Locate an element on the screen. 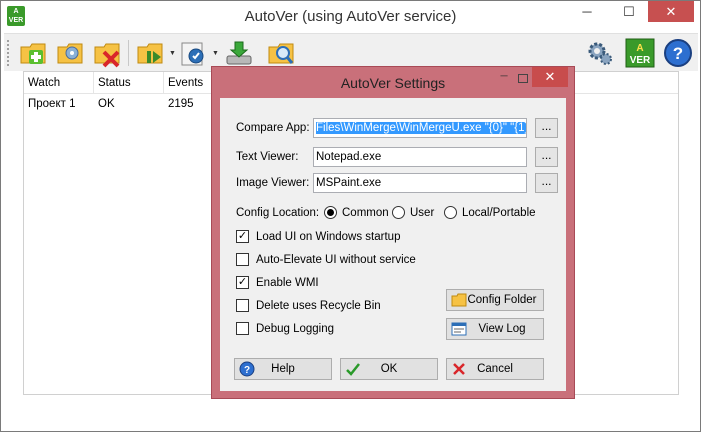  row-status: OK is located at coordinates (106, 104).